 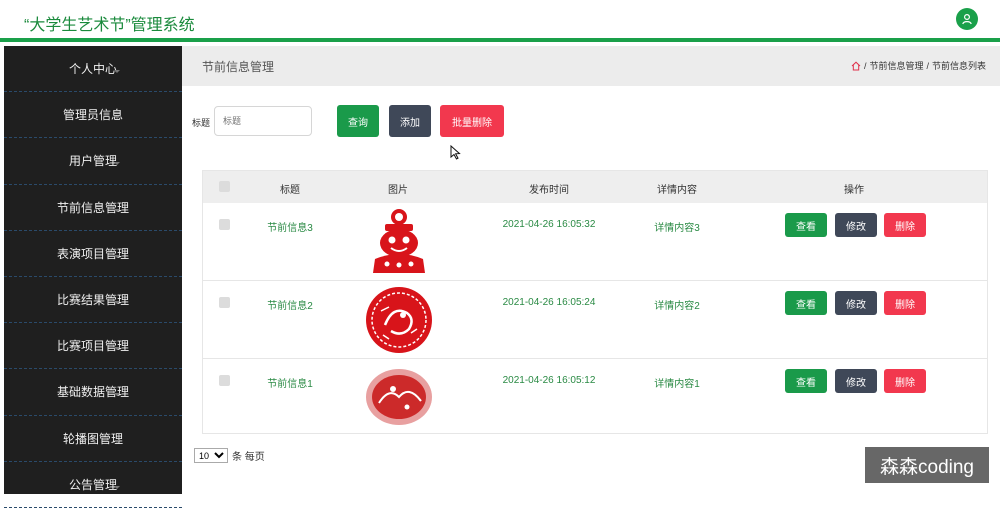 I want to click on pagination: 10 条 每页, so click(x=229, y=455).